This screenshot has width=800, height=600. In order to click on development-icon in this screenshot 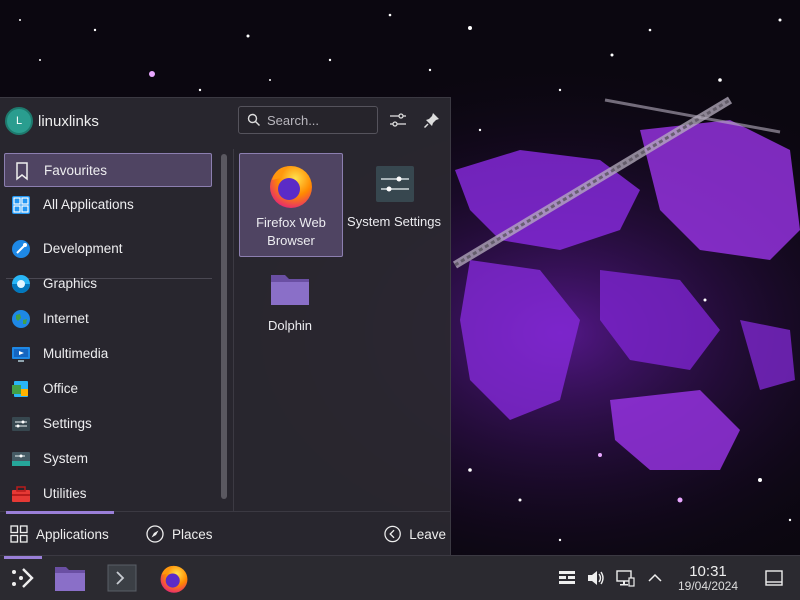, I will do `click(21, 249)`.